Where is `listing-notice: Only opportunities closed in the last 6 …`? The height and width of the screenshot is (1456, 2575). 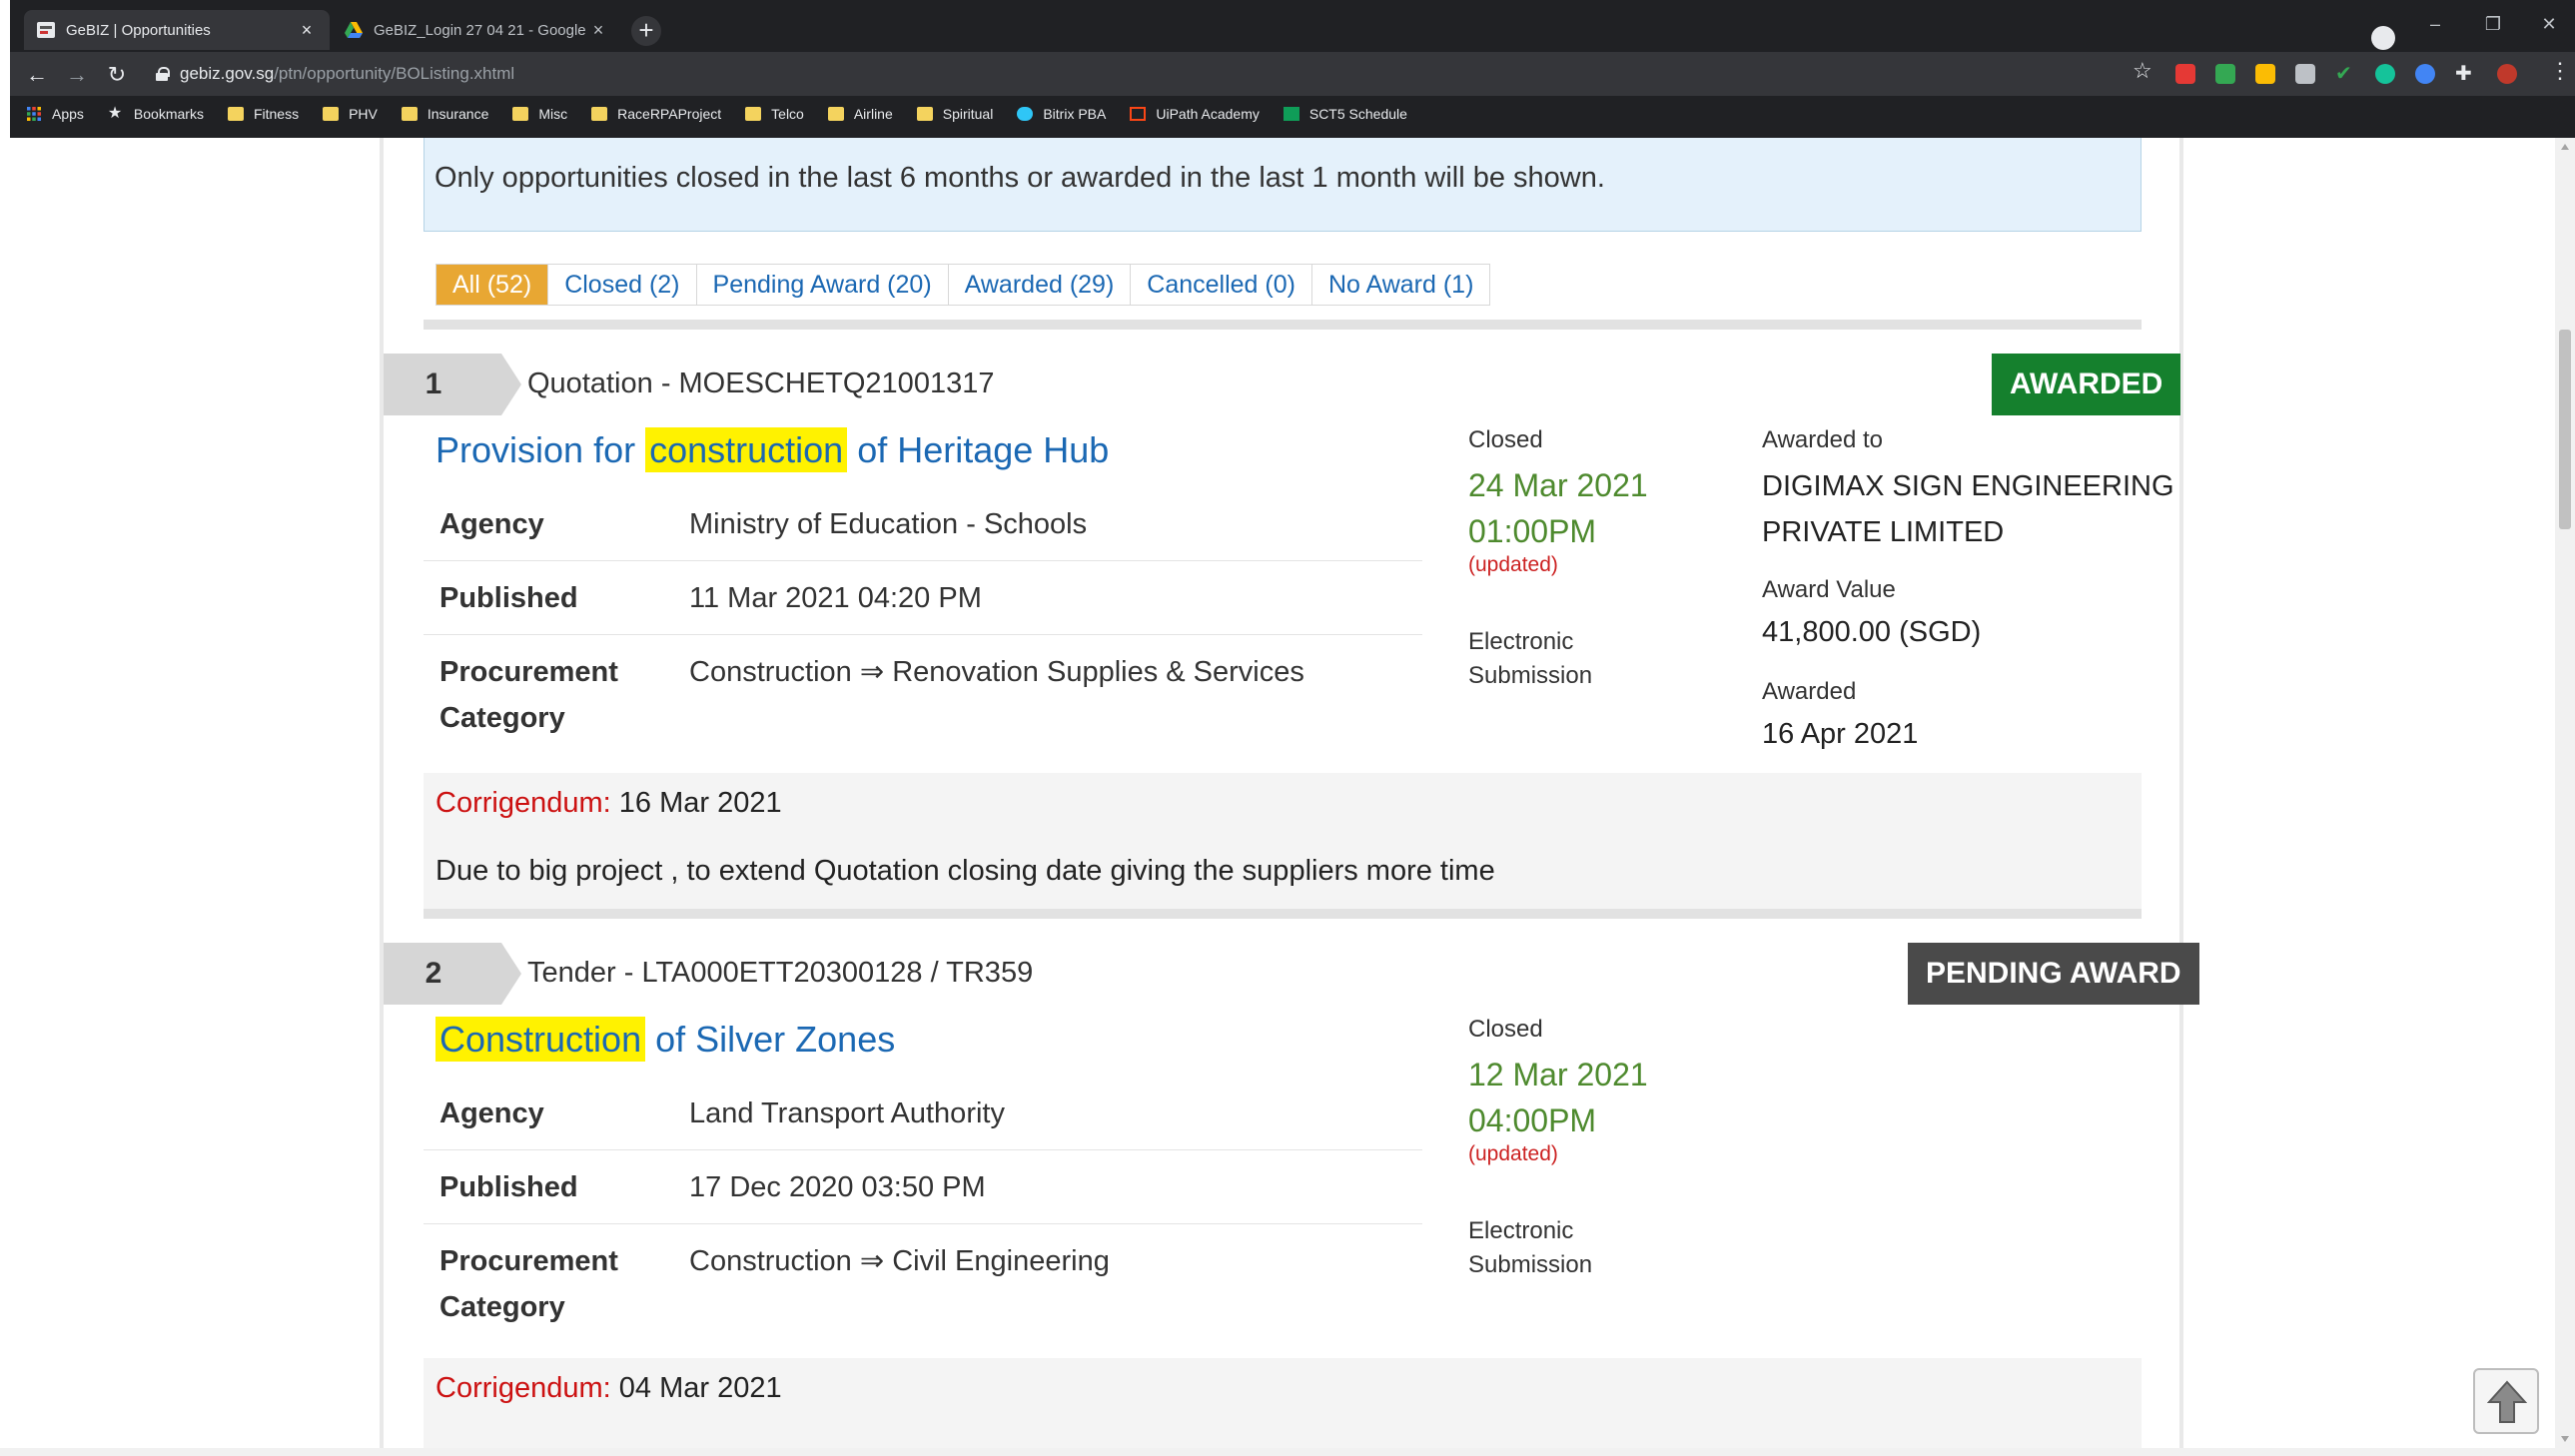
listing-notice: Only opportunities closed in the last 6 … is located at coordinates (1283, 185).